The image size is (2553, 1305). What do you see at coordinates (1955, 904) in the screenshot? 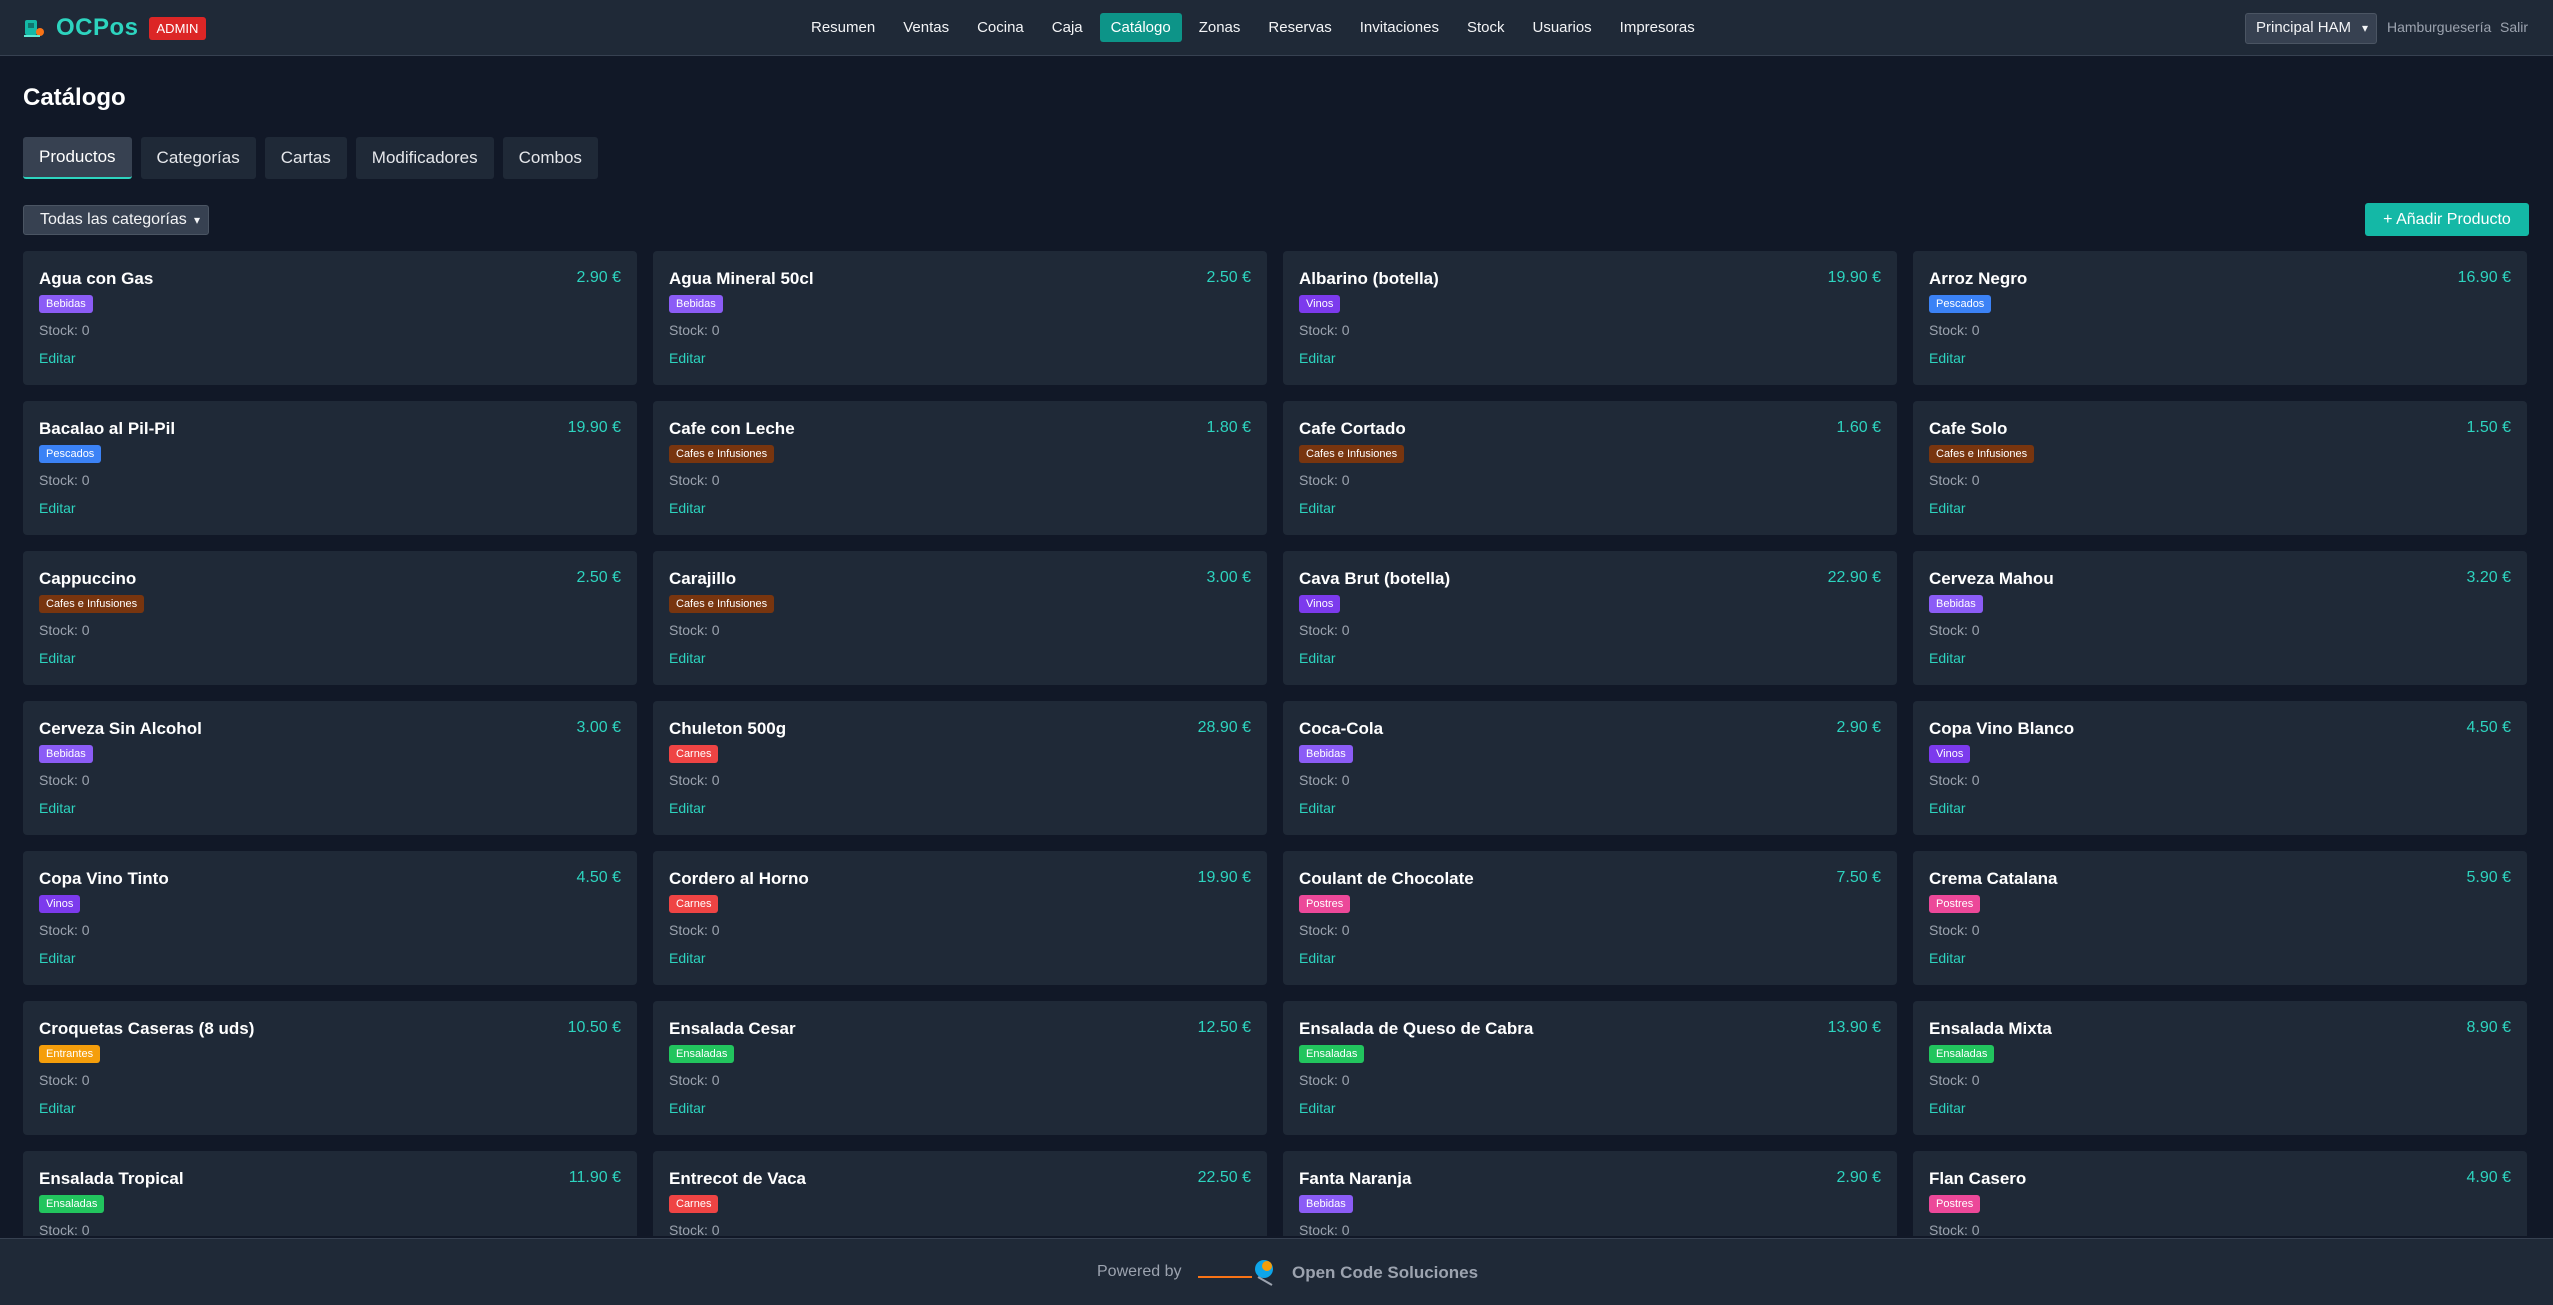
I see `category-badge: Postres` at bounding box center [1955, 904].